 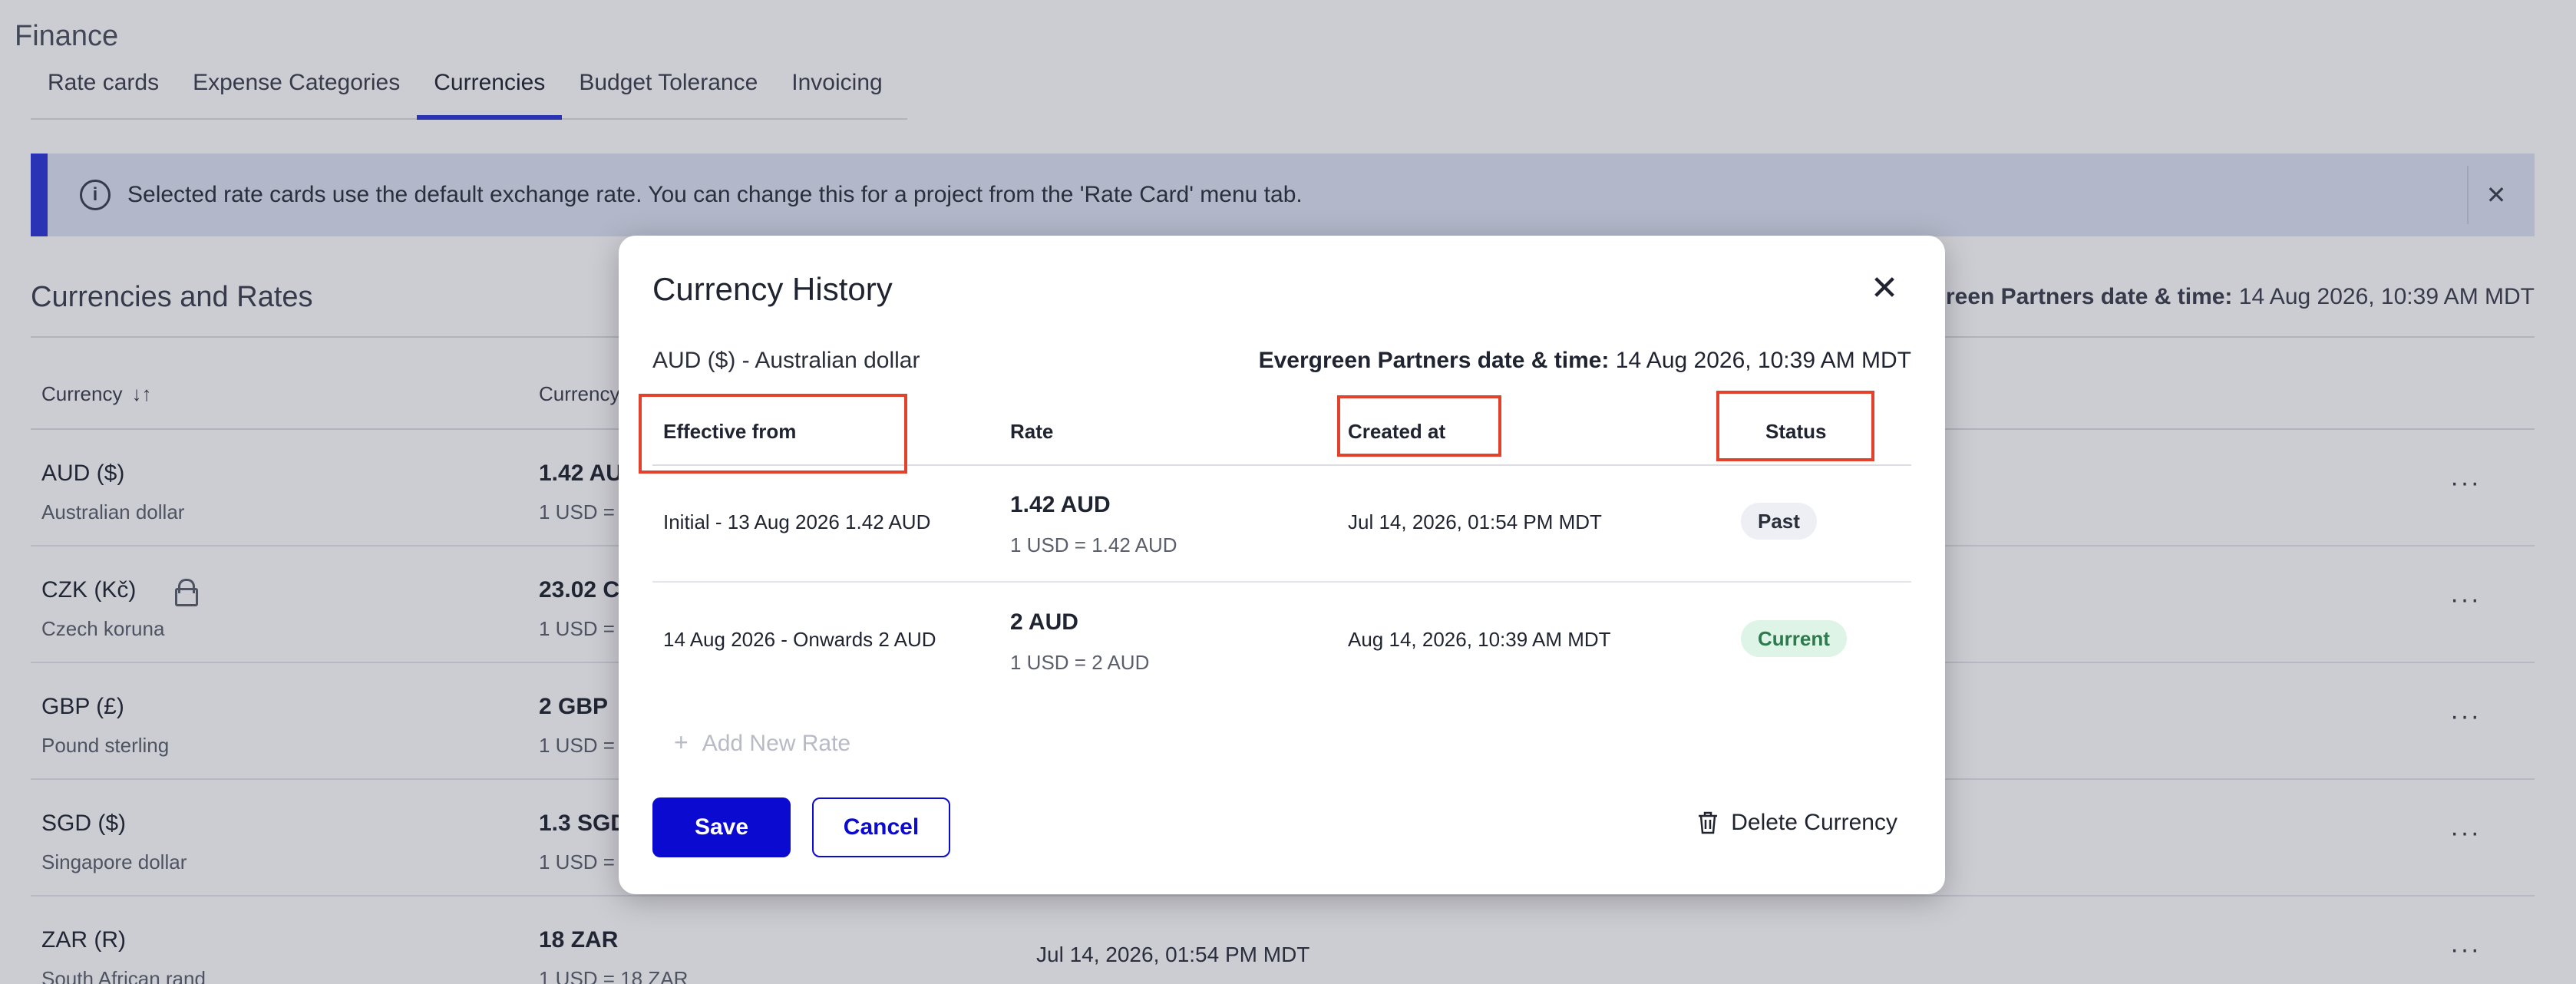 What do you see at coordinates (1419, 426) in the screenshot?
I see `highlight-box-created-at` at bounding box center [1419, 426].